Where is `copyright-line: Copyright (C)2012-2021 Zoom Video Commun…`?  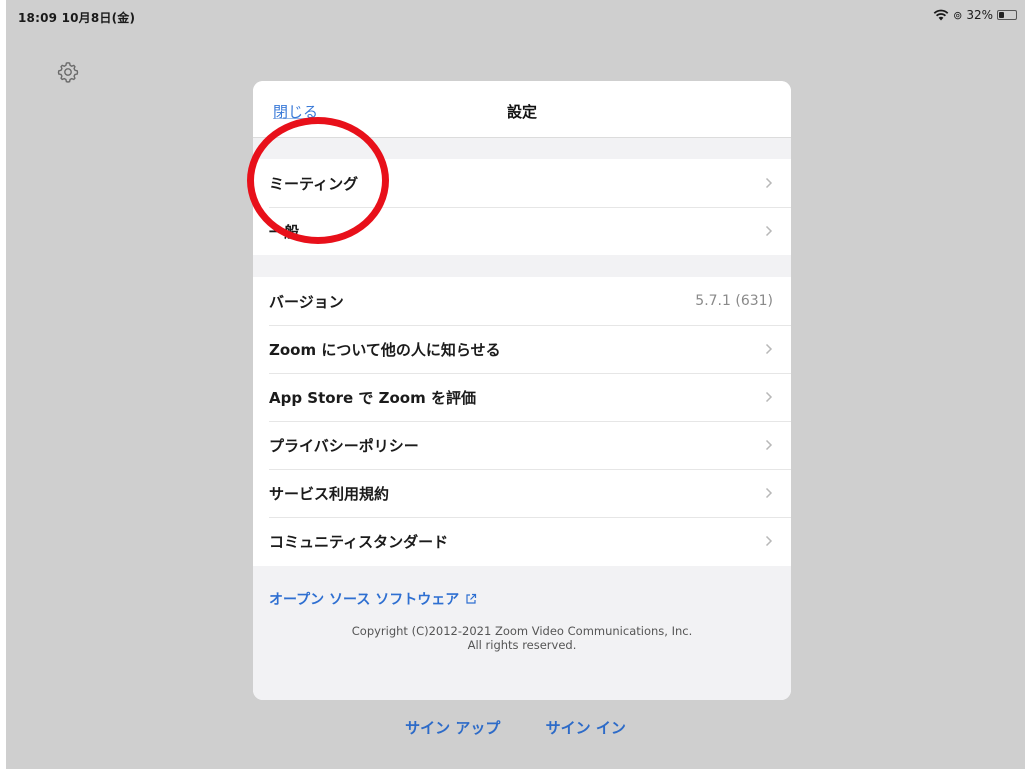
copyright-line: Copyright (C)2012-2021 Zoom Video Commun… is located at coordinates (522, 631).